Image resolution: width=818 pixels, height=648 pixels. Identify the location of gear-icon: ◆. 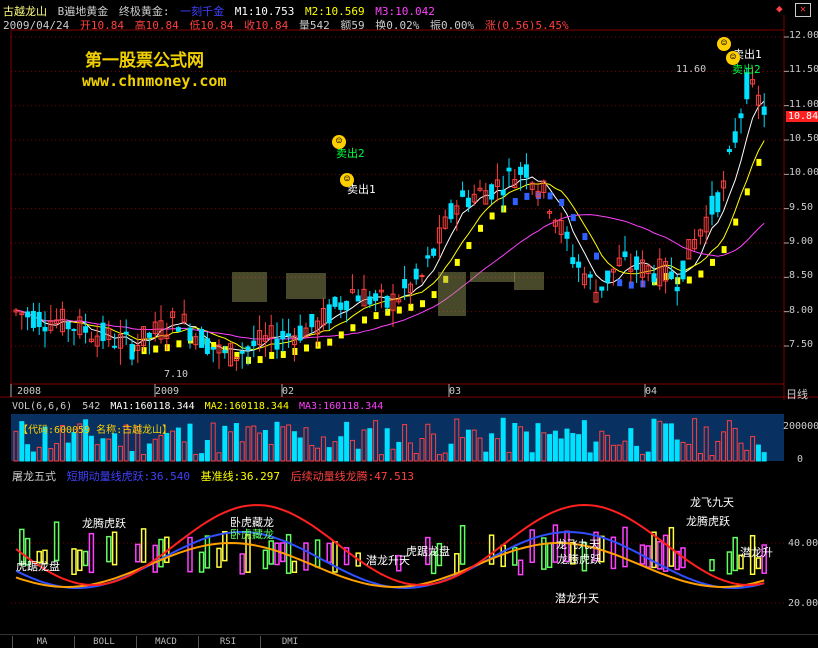
(781, 8).